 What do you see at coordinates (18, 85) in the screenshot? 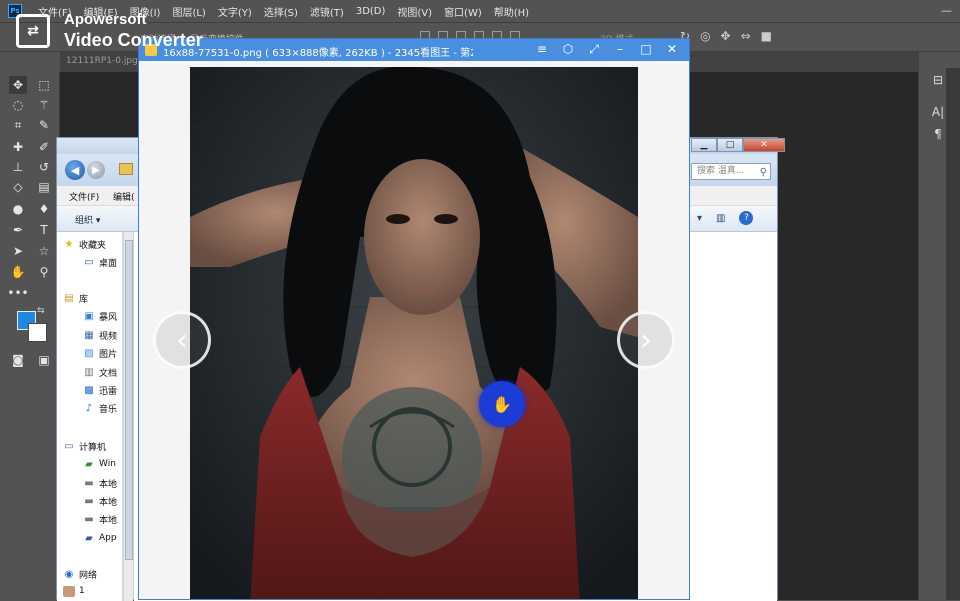
I see `move-icon: ✥` at bounding box center [18, 85].